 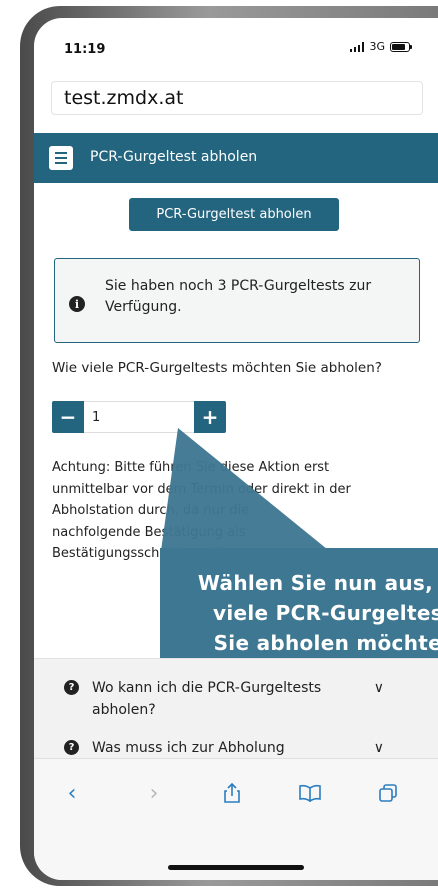 I want to click on faq-question: Was muss ich zur Abholung, so click(x=188, y=748).